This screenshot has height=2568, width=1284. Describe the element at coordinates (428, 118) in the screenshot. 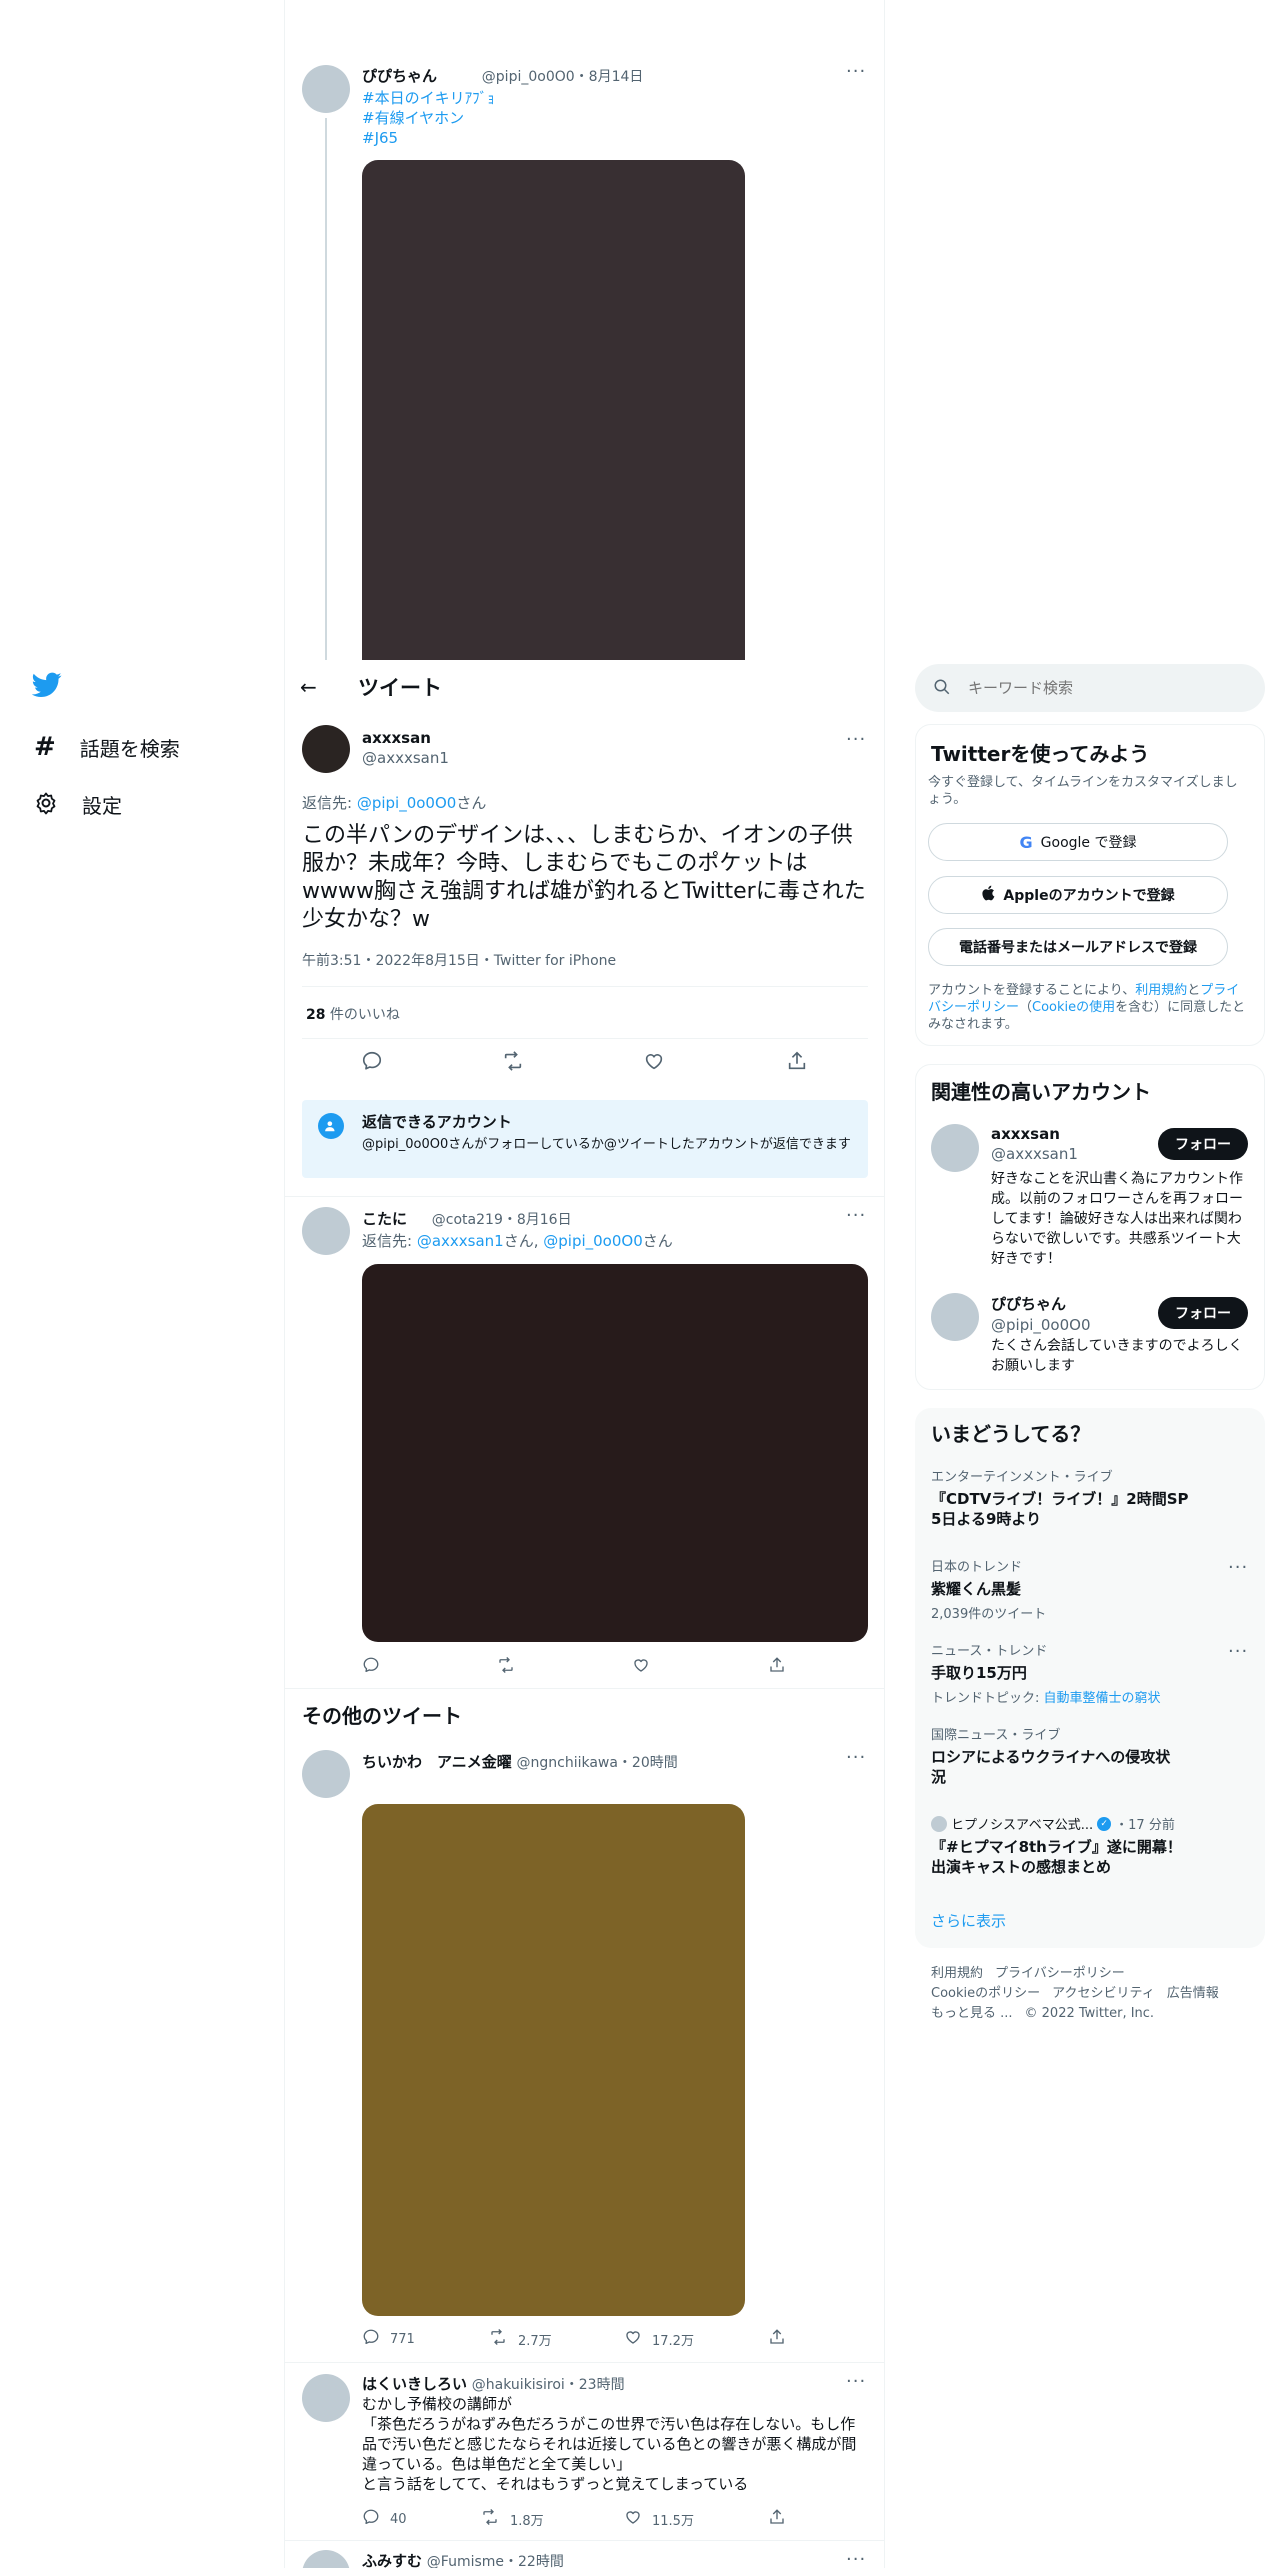

I see `hashtag-link: #有線イヤホン` at that location.